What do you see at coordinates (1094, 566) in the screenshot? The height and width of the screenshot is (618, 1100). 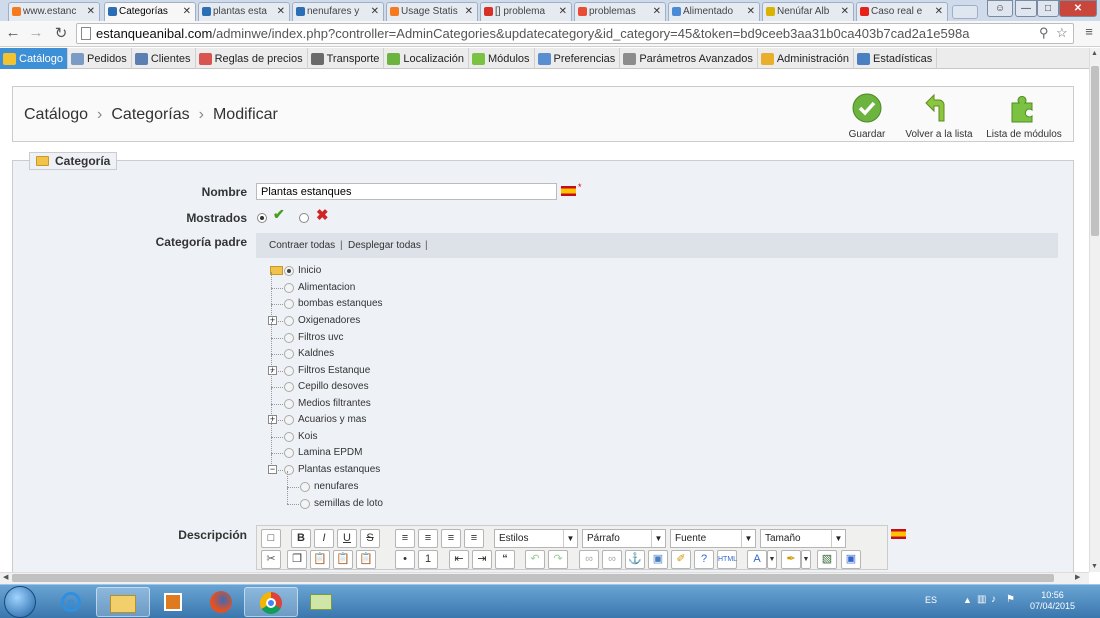 I see `scroll-down-icon: ▼` at bounding box center [1094, 566].